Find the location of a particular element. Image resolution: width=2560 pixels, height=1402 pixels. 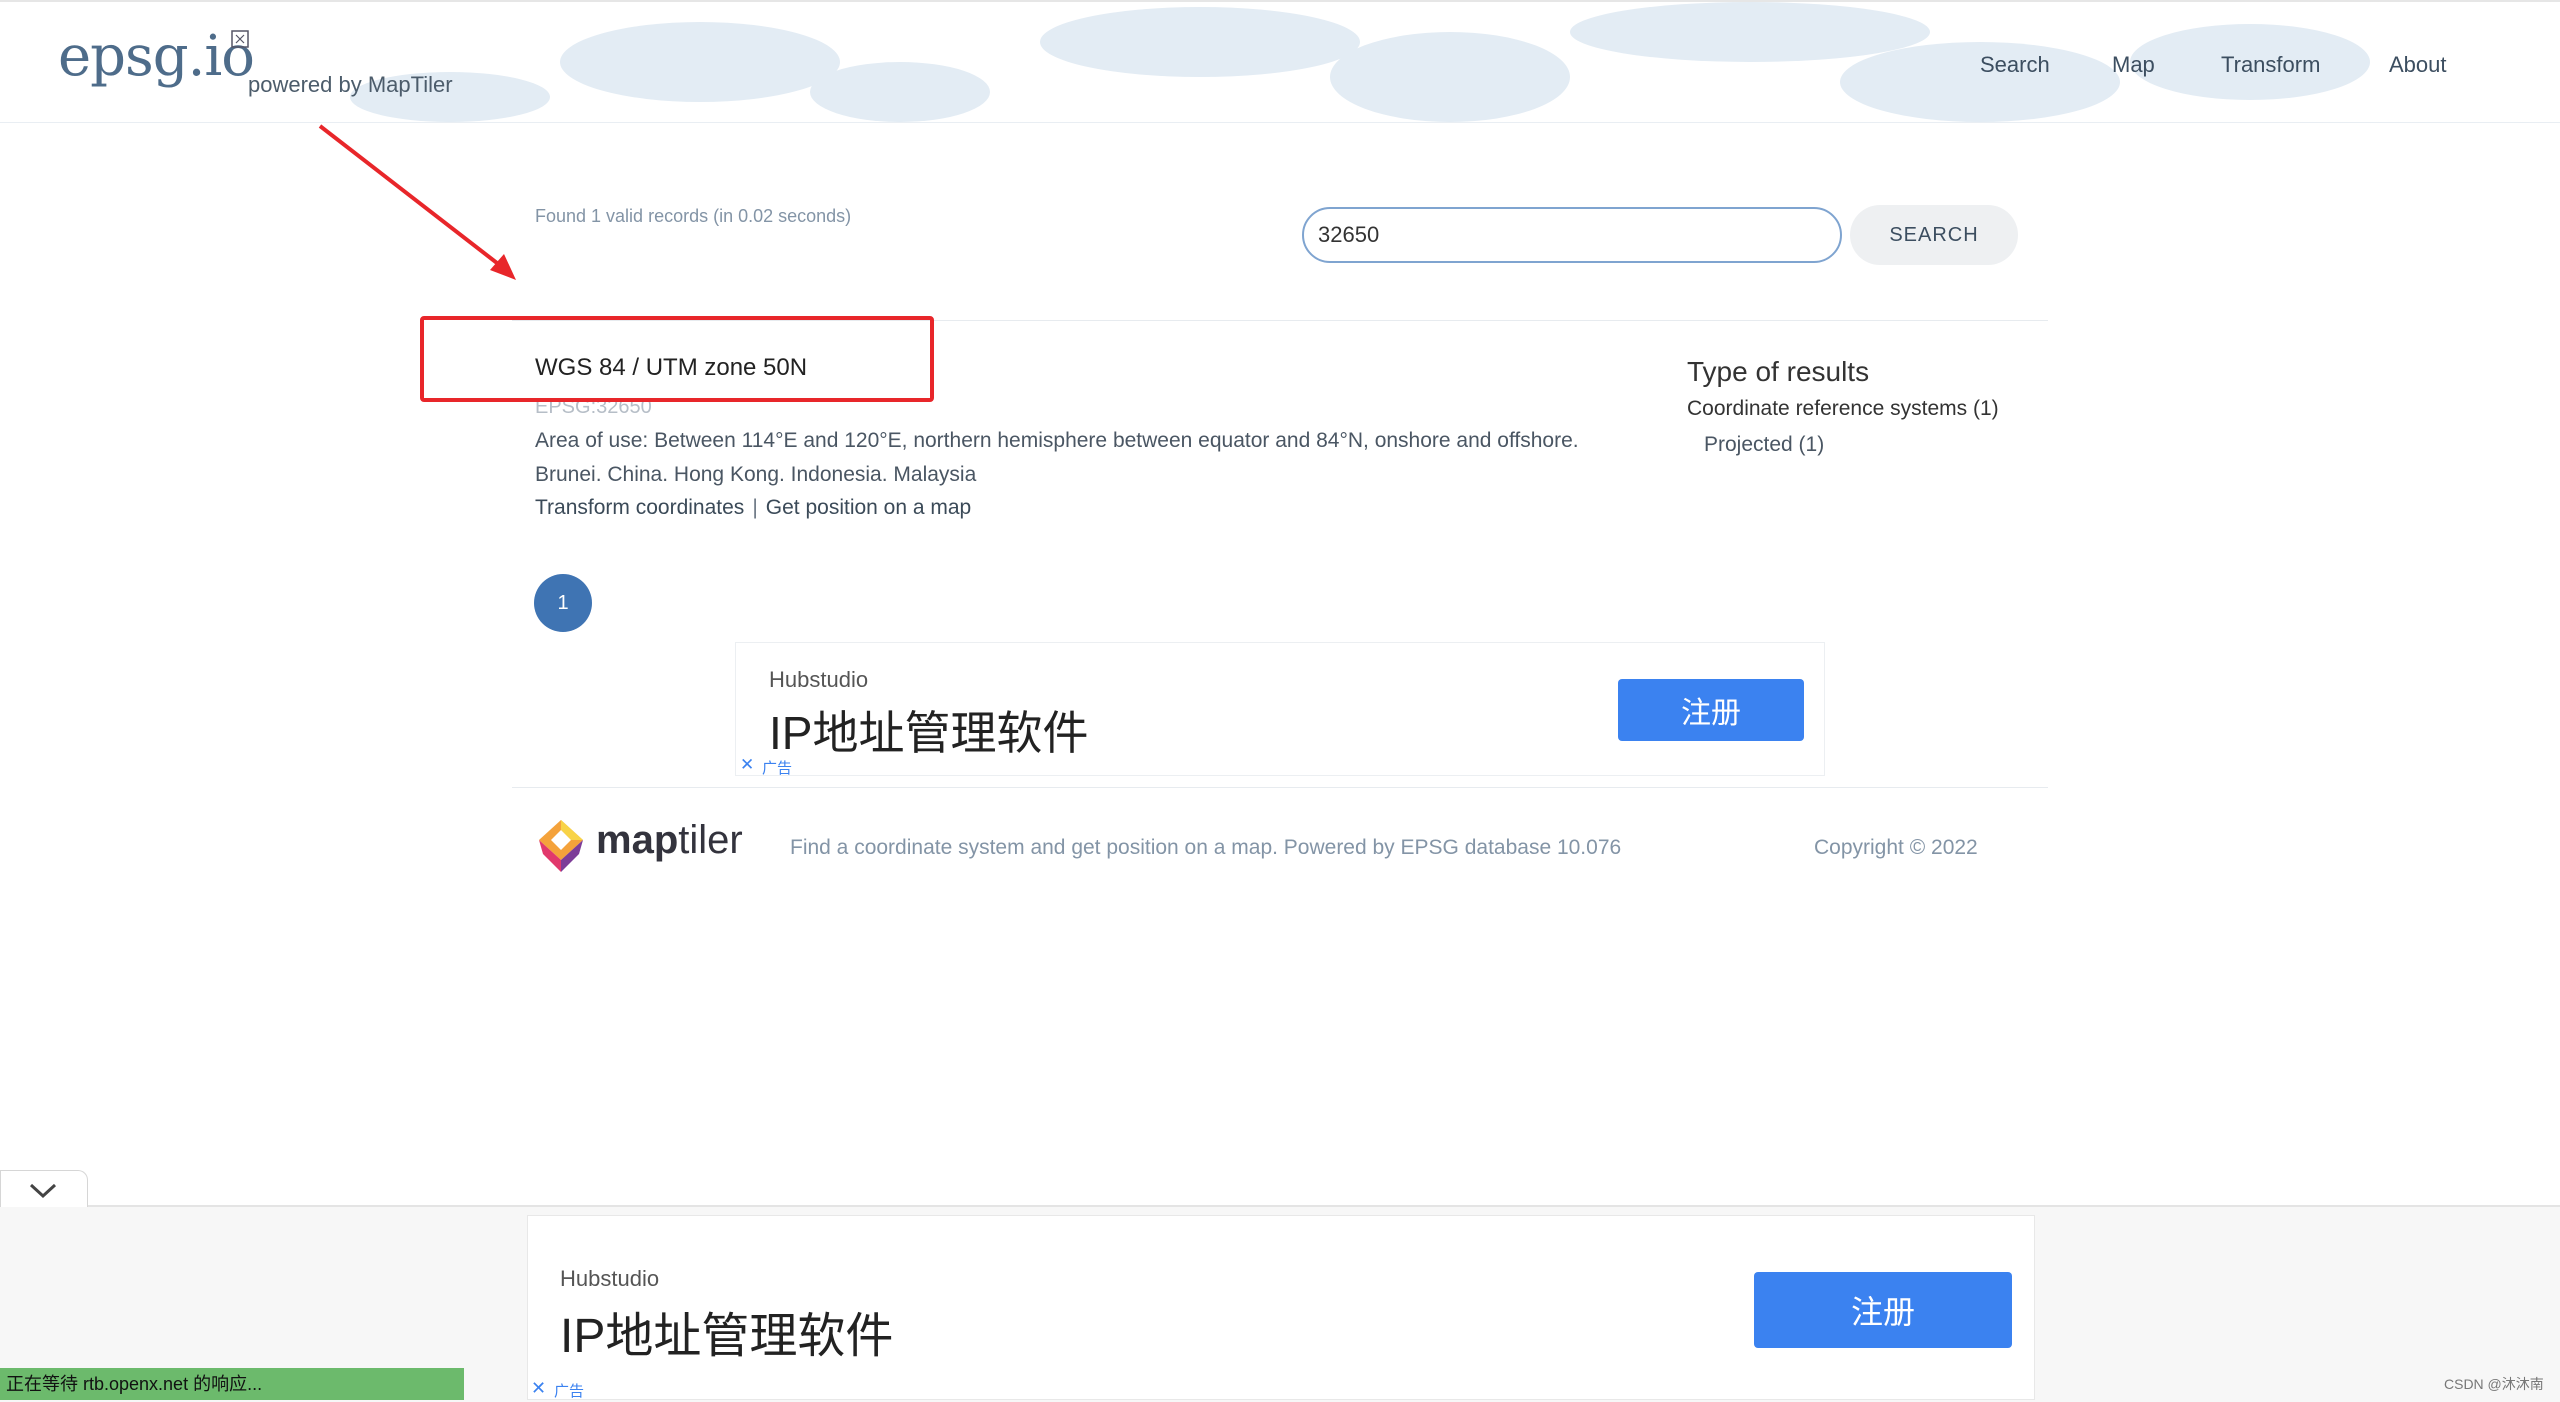

results-count-text: Found 1 valid records (in 0.02 seconds) is located at coordinates (693, 216).